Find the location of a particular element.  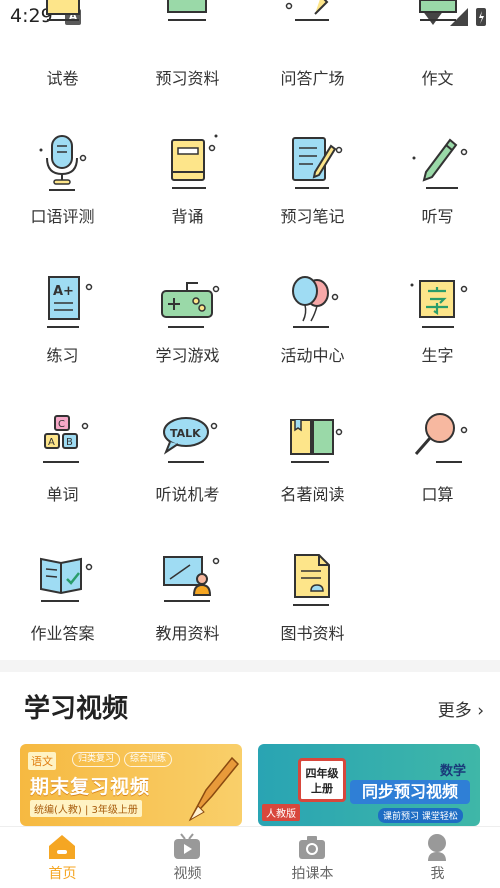

grid-item-oral-test: 口语评测 is located at coordinates (62, 188).